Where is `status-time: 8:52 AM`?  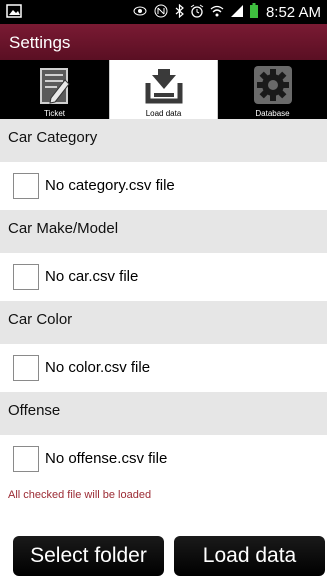
status-time: 8:52 AM is located at coordinates (293, 12).